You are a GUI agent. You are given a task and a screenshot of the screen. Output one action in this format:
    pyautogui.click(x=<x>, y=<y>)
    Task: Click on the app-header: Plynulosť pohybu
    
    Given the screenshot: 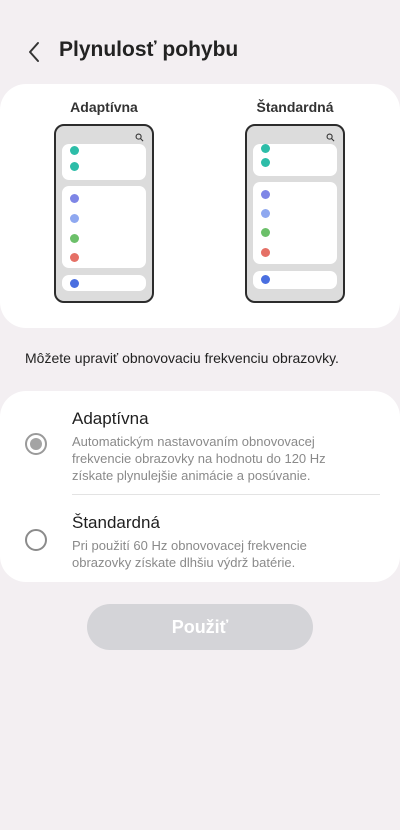 What is the action you would take?
    pyautogui.click(x=200, y=52)
    